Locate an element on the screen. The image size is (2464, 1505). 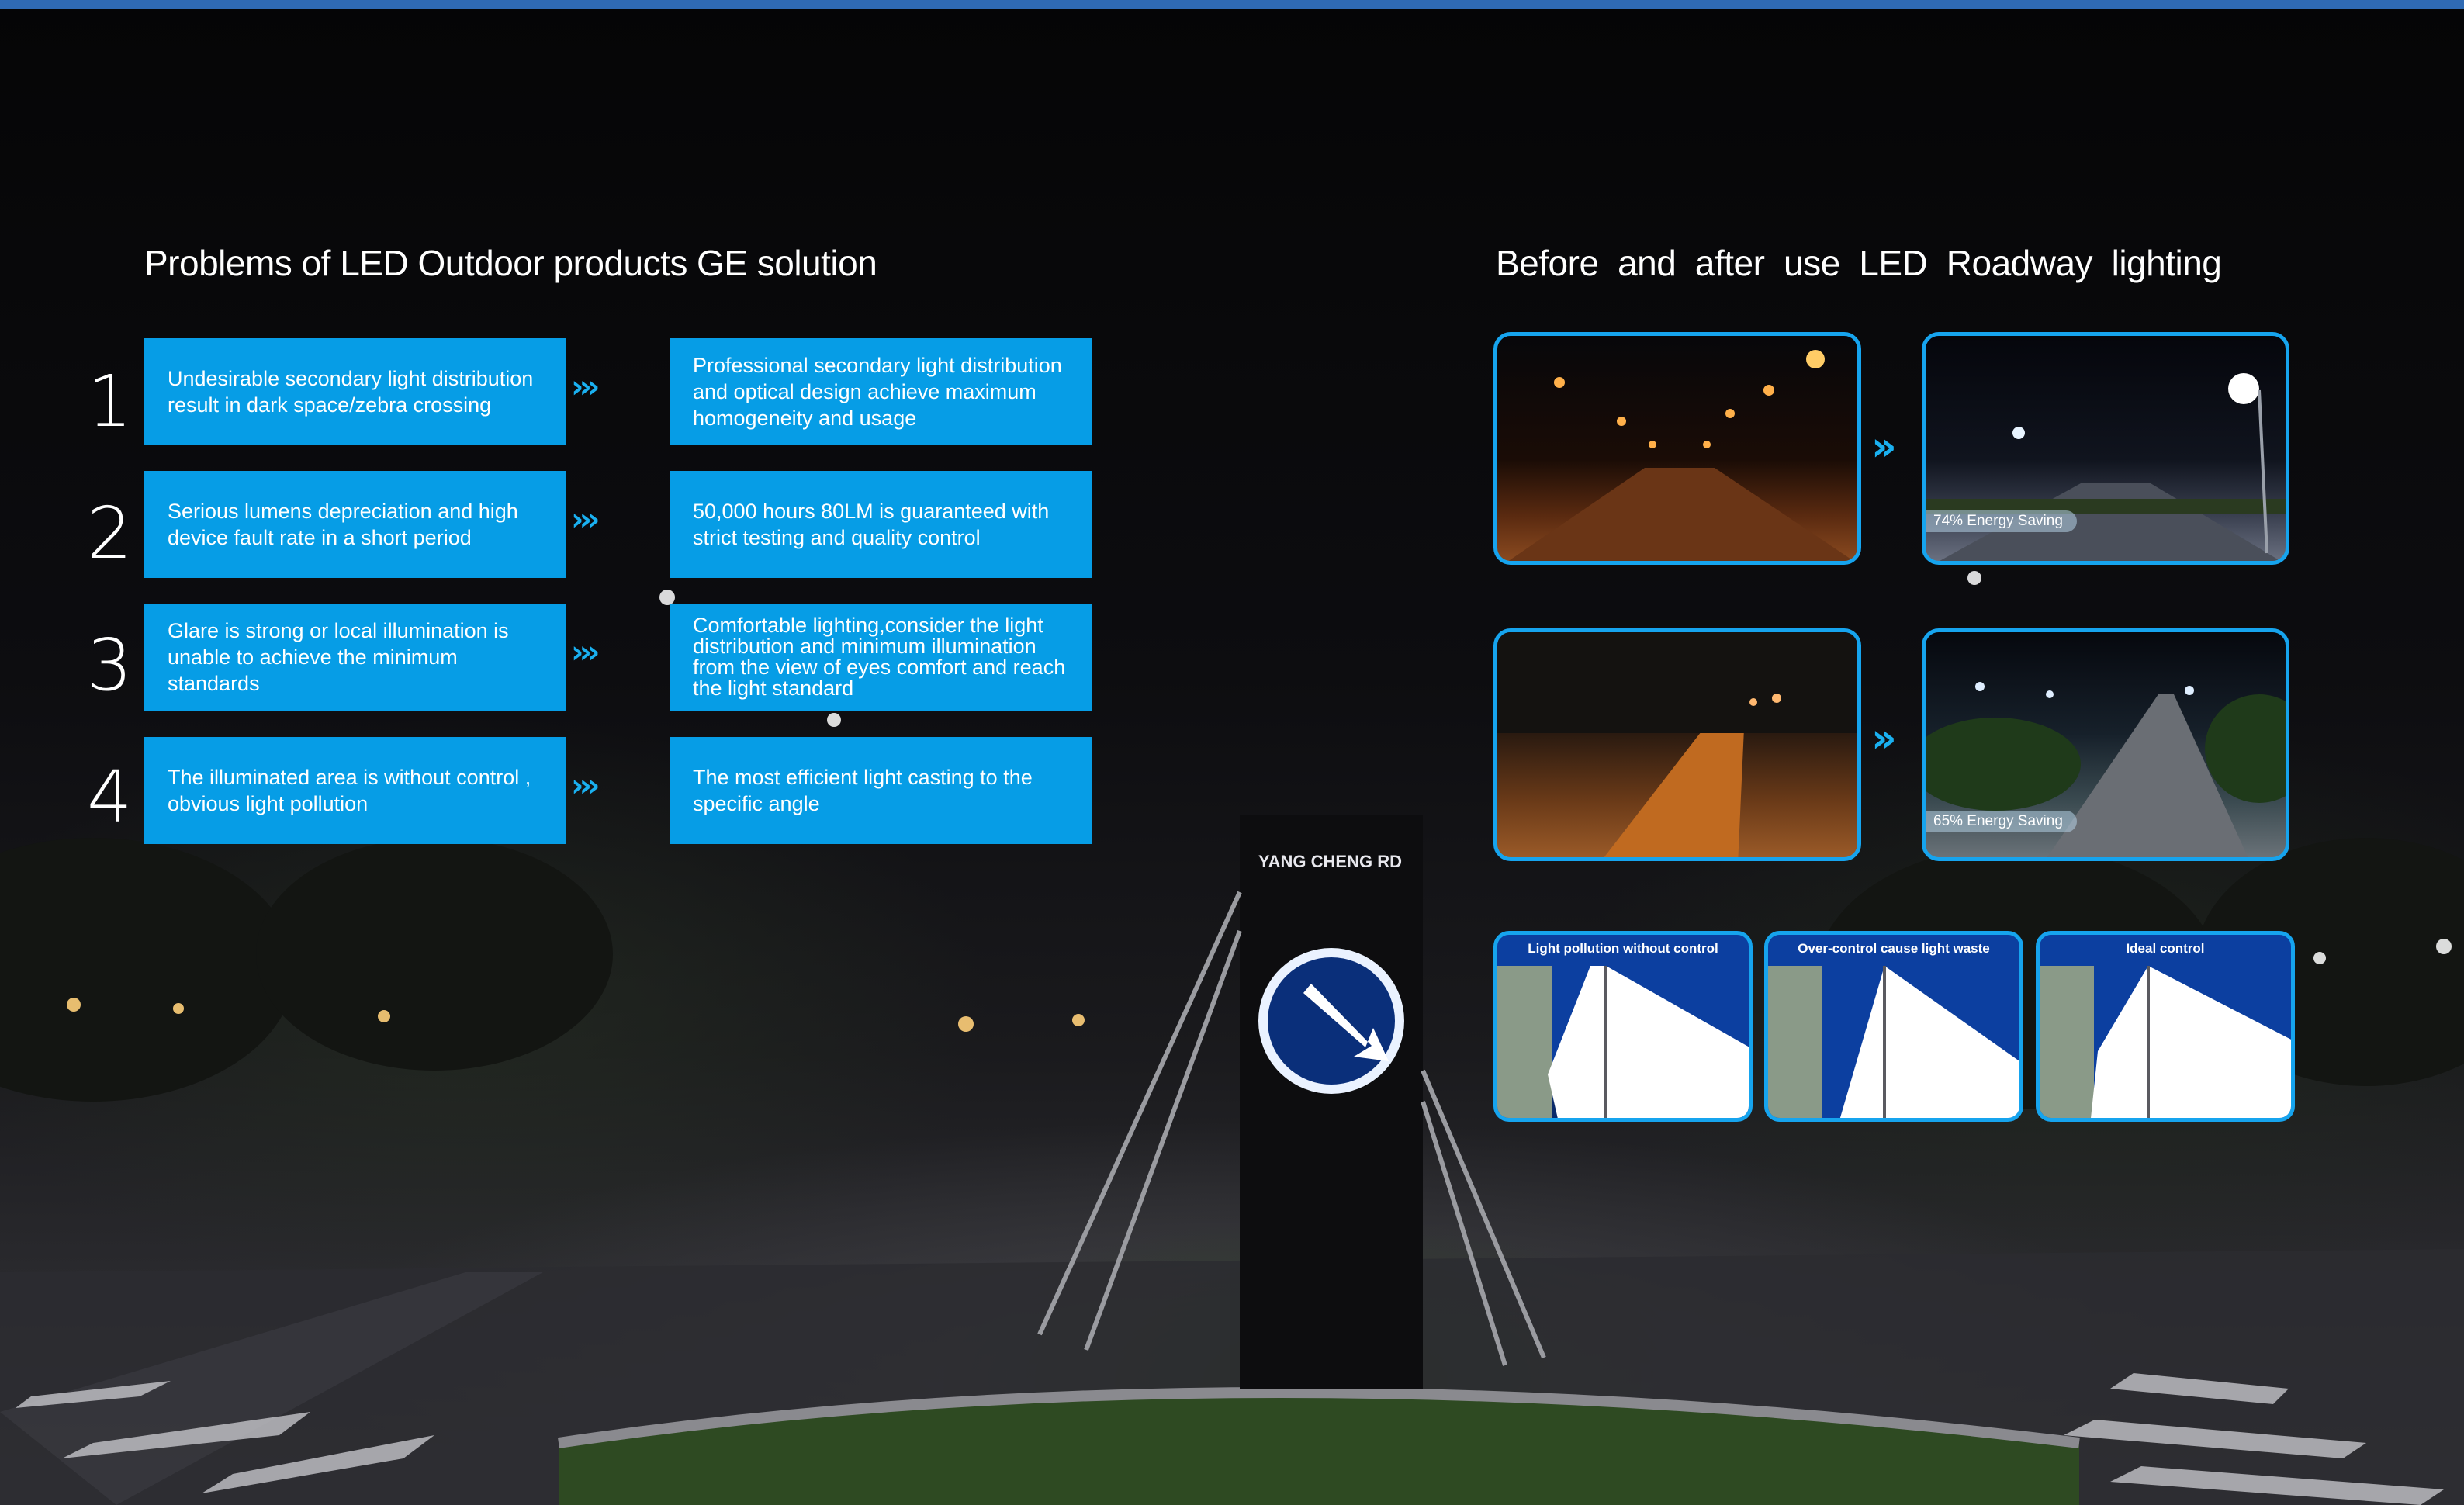
item-number: 2 is located at coordinates (110, 533).